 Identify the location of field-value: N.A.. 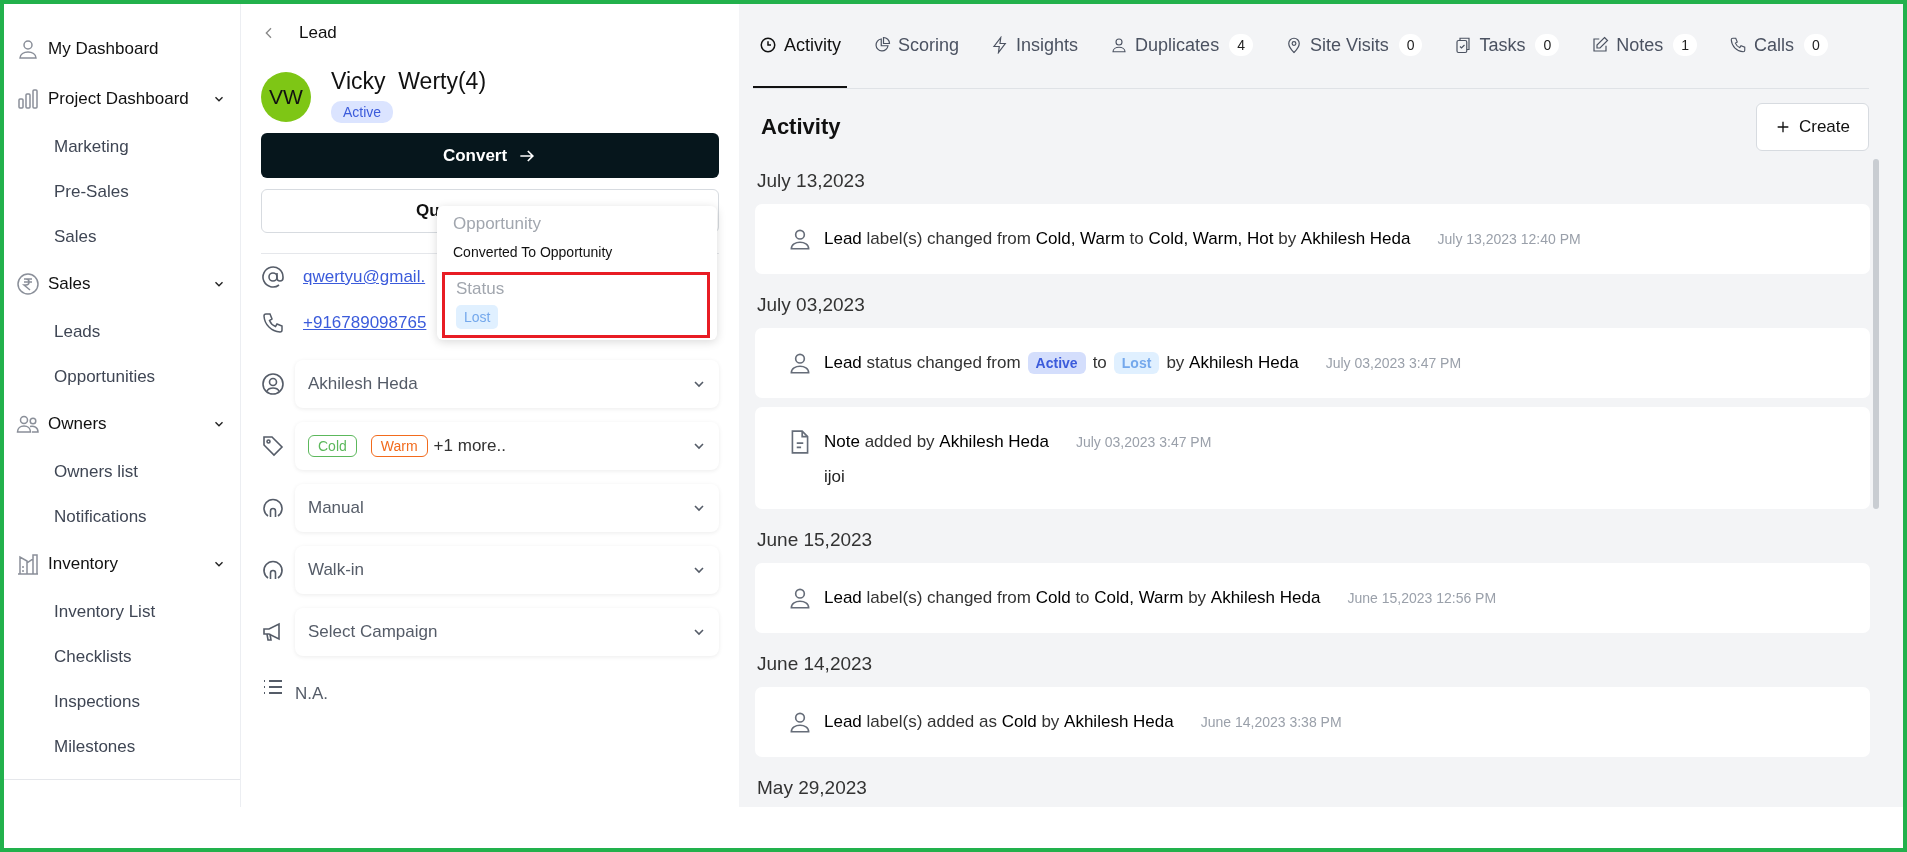
(312, 694).